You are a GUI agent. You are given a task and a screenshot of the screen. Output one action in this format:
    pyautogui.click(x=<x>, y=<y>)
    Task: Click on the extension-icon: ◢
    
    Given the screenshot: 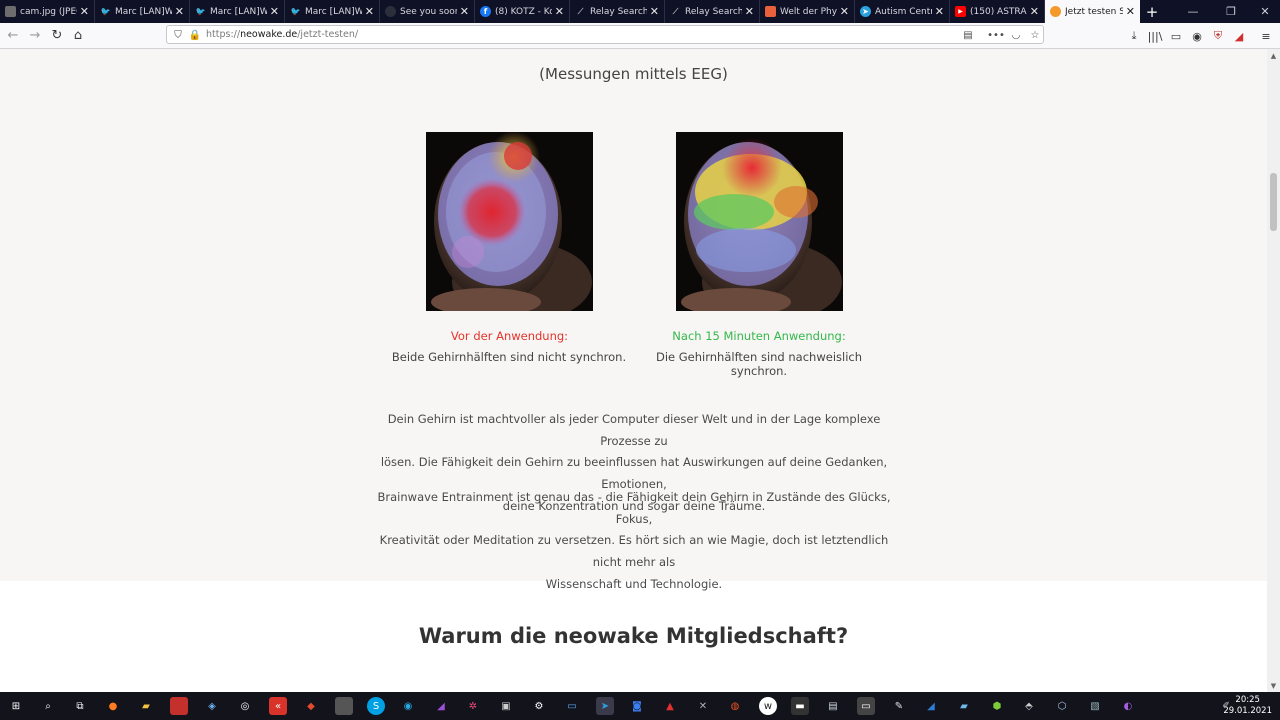 What is the action you would take?
    pyautogui.click(x=1239, y=36)
    